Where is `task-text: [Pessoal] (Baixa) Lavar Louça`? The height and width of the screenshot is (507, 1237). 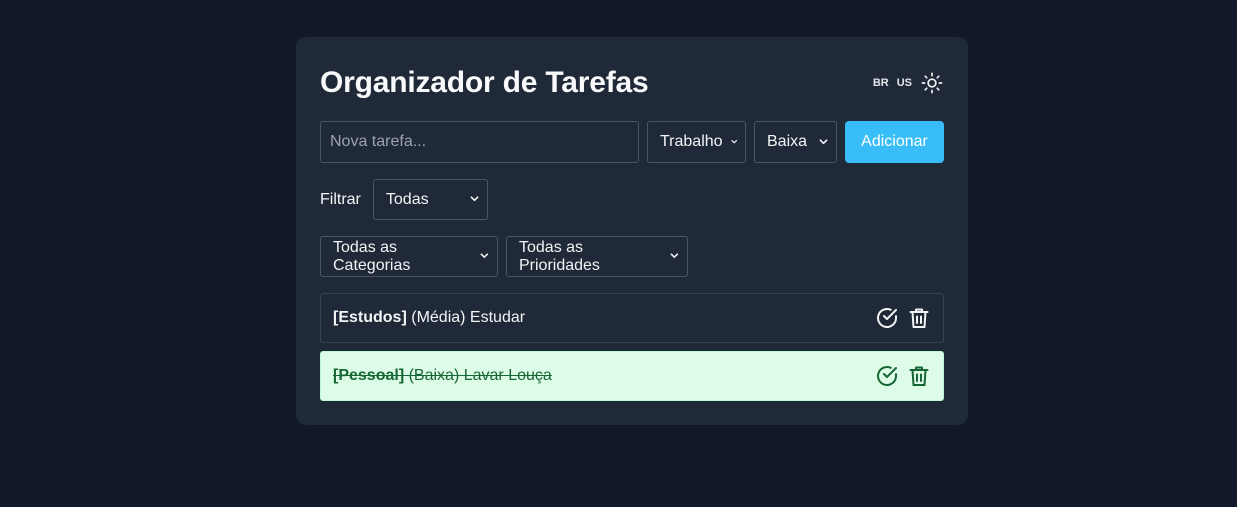 task-text: [Pessoal] (Baixa) Lavar Louça is located at coordinates (442, 376).